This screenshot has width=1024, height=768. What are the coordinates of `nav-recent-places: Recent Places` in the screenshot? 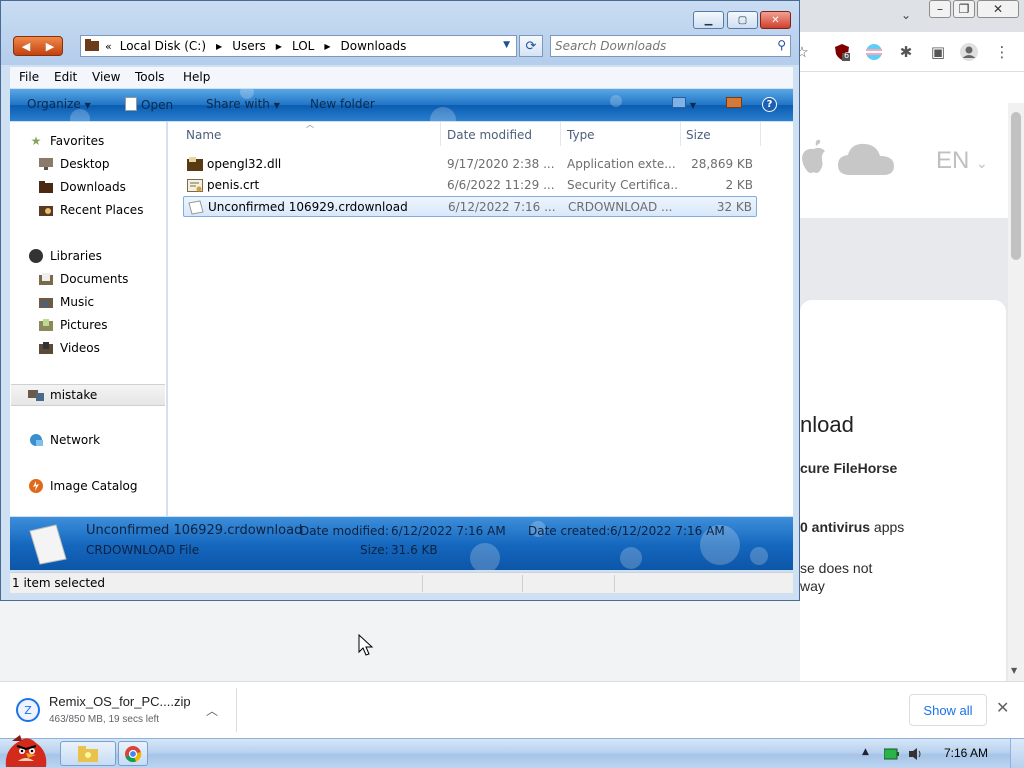 It's located at (90, 210).